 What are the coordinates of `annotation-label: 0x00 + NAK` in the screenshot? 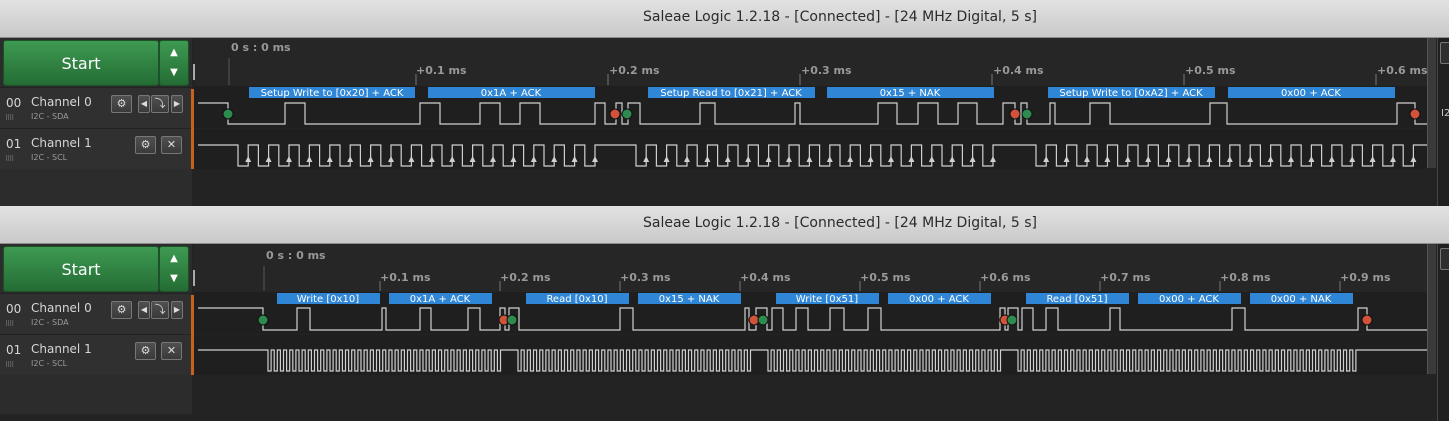 It's located at (1301, 299).